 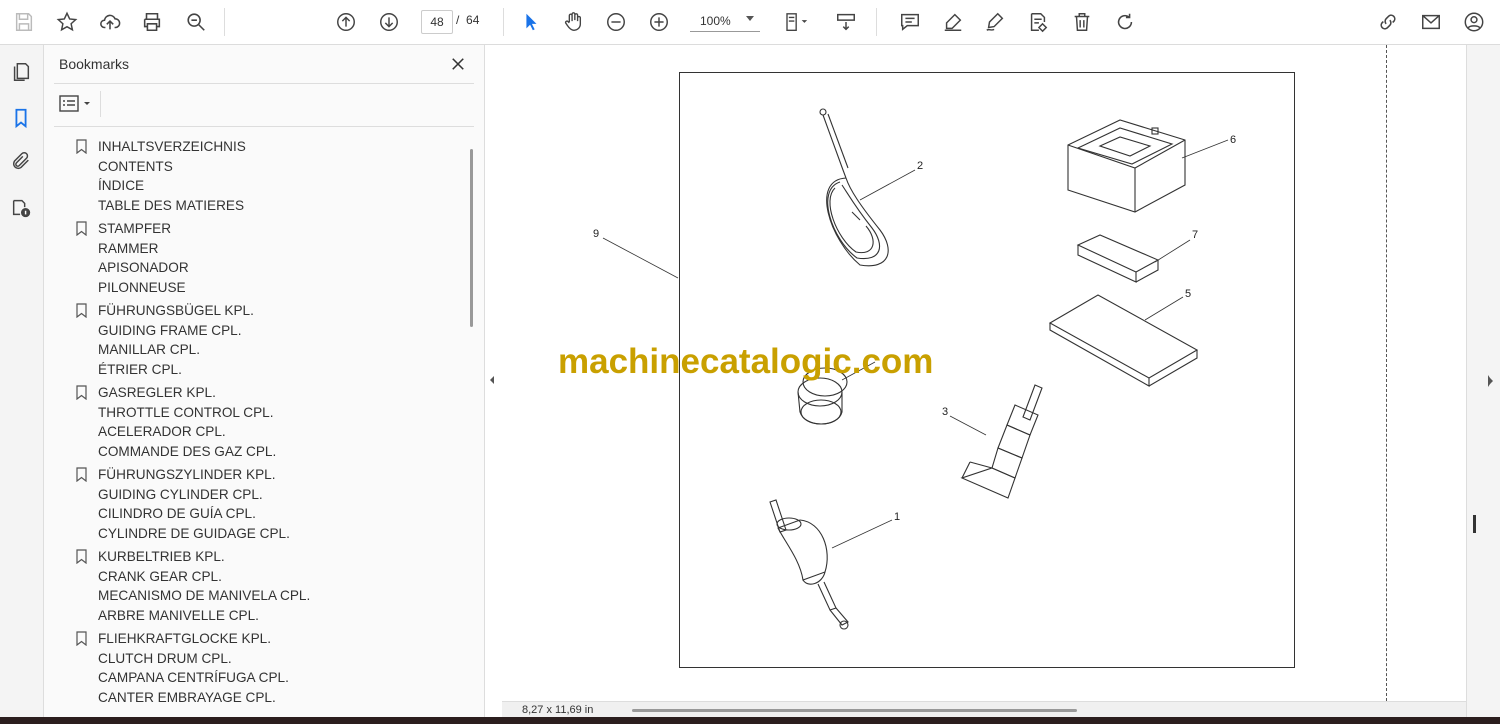 I want to click on print-icon, so click(x=152, y=22).